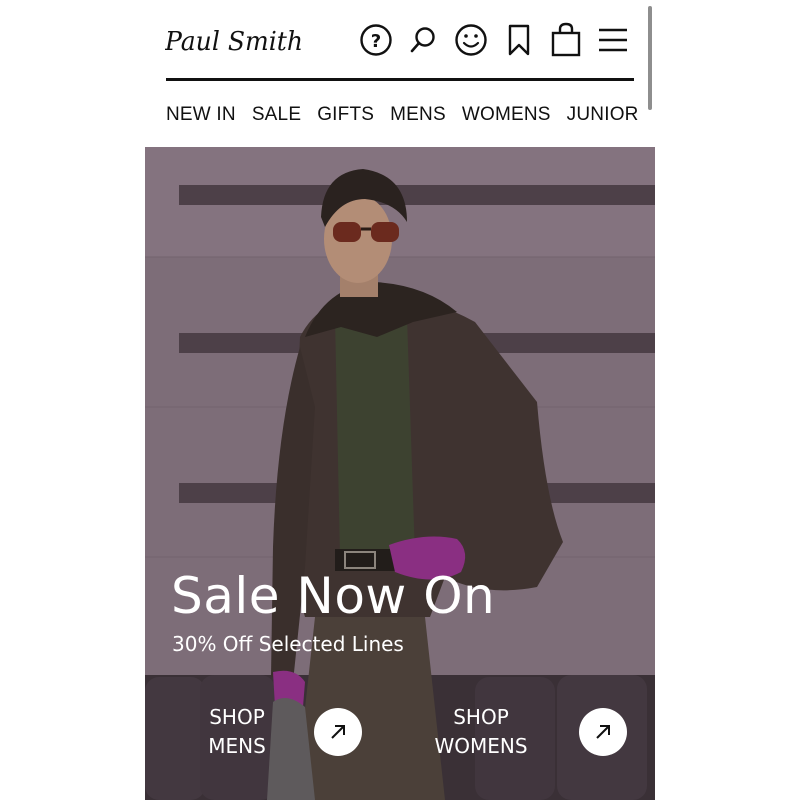 The width and height of the screenshot is (800, 800). I want to click on hero-subtitle: 30% Off Selected Lines, so click(288, 644).